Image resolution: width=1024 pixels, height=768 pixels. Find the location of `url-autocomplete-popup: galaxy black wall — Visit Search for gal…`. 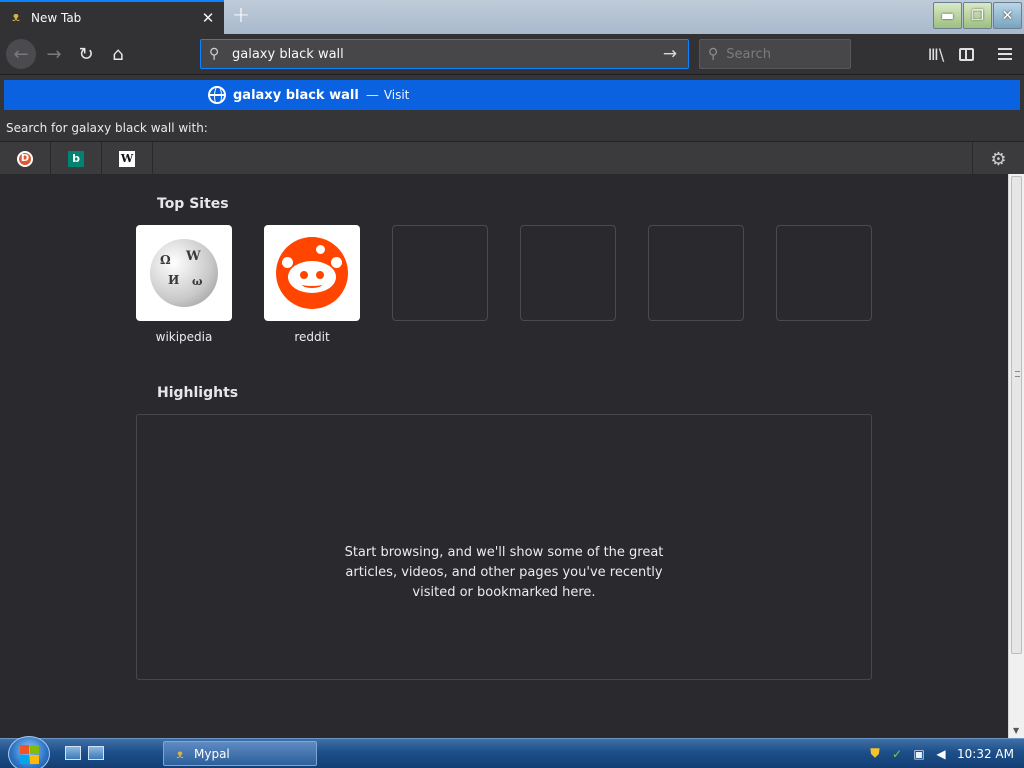

url-autocomplete-popup: galaxy black wall — Visit Search for gal… is located at coordinates (512, 125).